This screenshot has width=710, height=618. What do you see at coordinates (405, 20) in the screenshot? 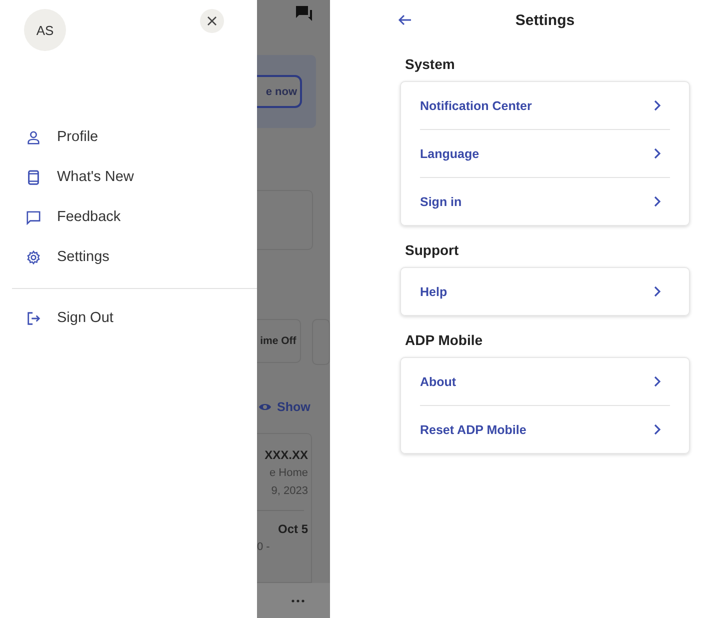
I see `back-icon` at bounding box center [405, 20].